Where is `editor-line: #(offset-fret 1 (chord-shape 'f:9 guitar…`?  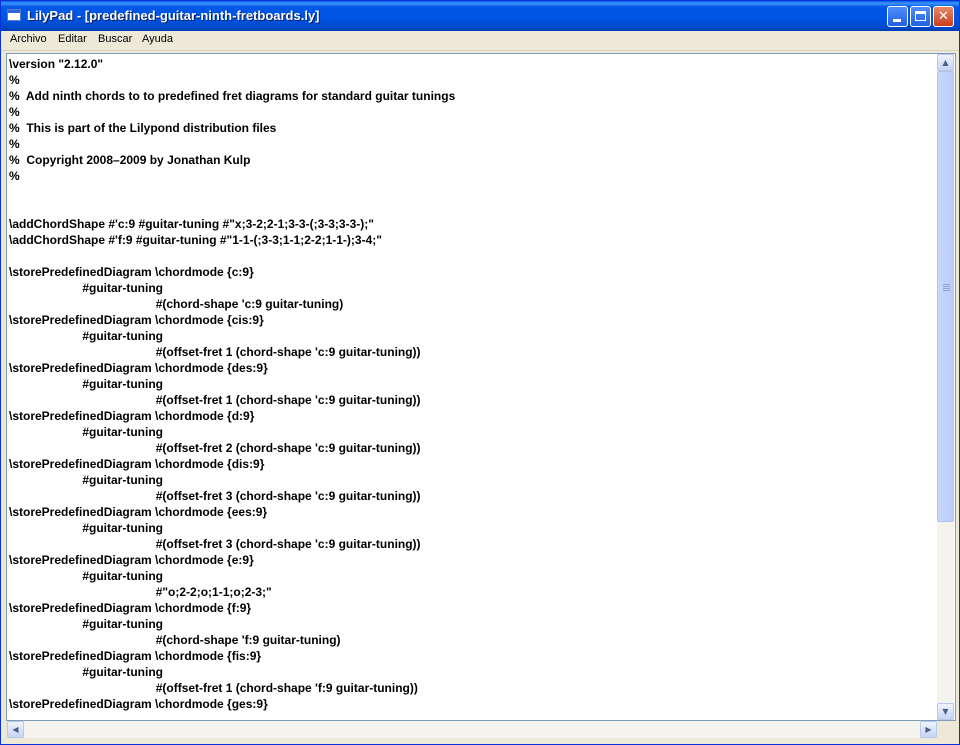 editor-line: #(offset-fret 1 (chord-shape 'f:9 guitar… is located at coordinates (213, 688).